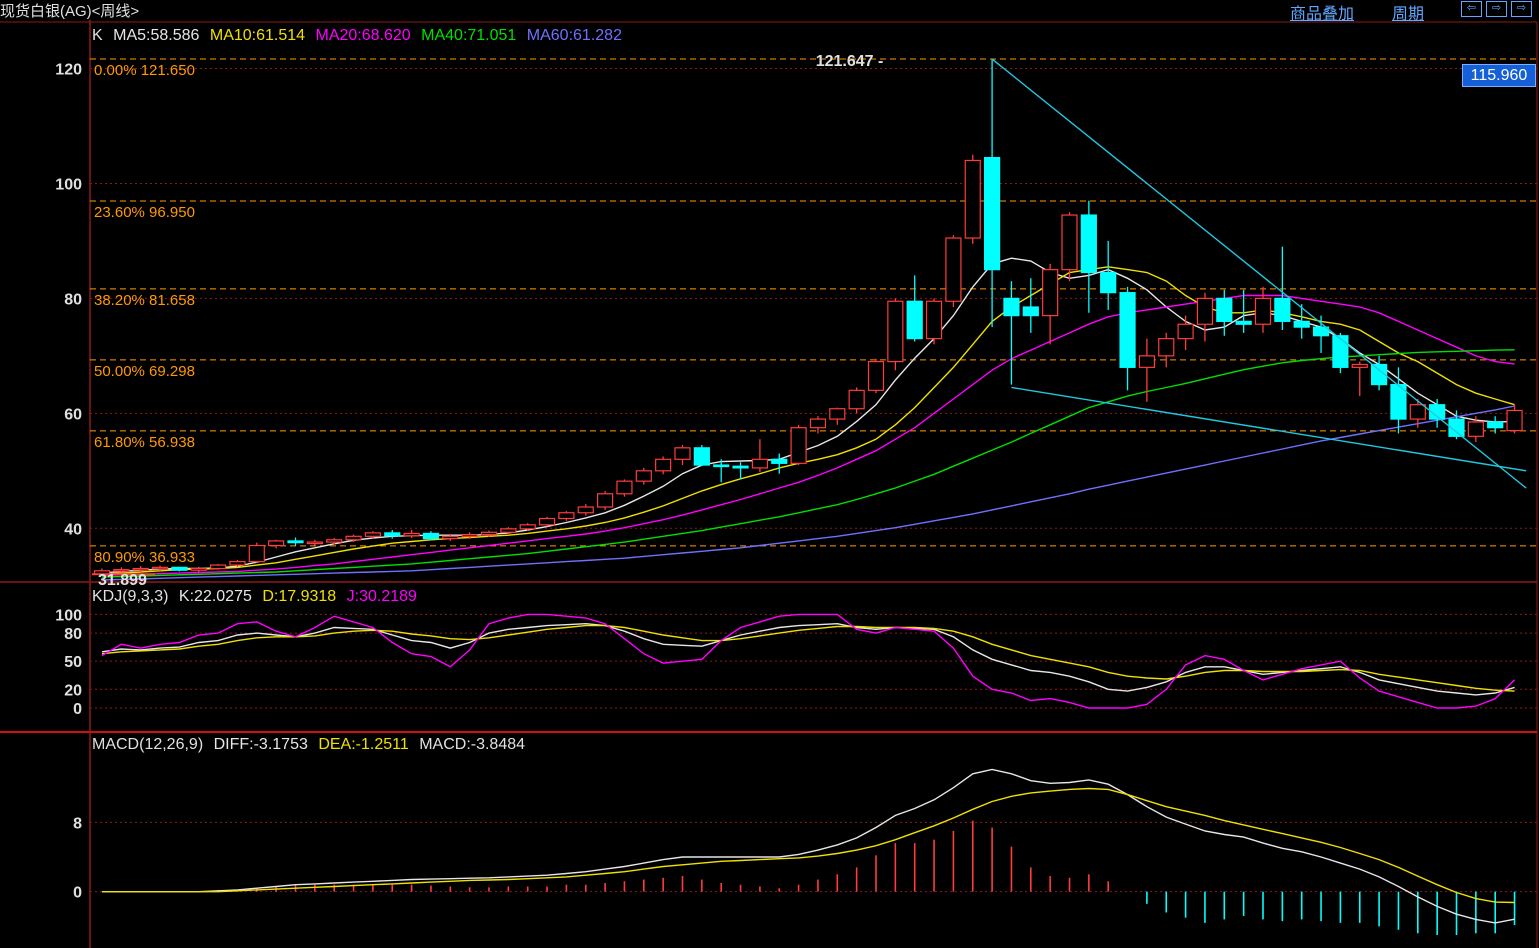 This screenshot has height=948, width=1539. Describe the element at coordinates (73, 529) in the screenshot. I see `price-tick-label: 40` at that location.